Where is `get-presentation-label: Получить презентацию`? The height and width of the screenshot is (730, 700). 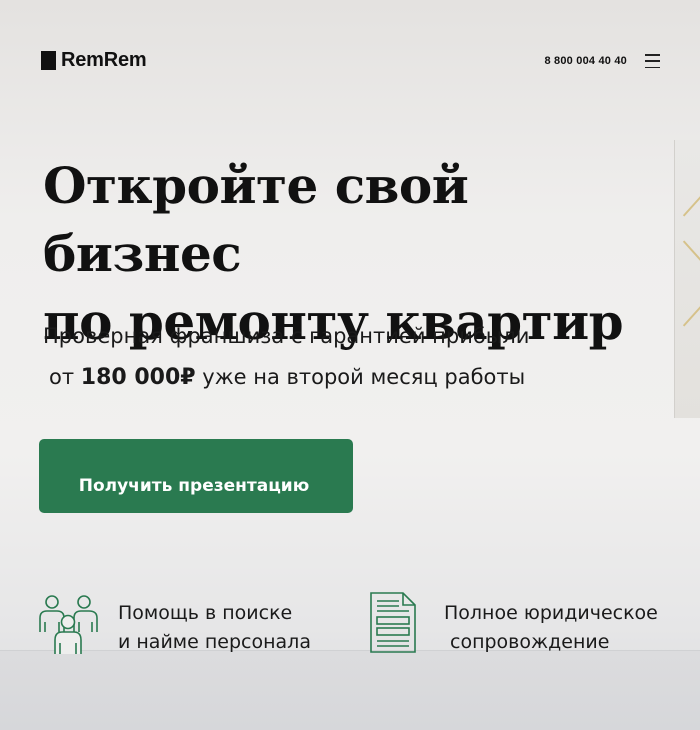 get-presentation-label: Получить презентацию is located at coordinates (194, 485).